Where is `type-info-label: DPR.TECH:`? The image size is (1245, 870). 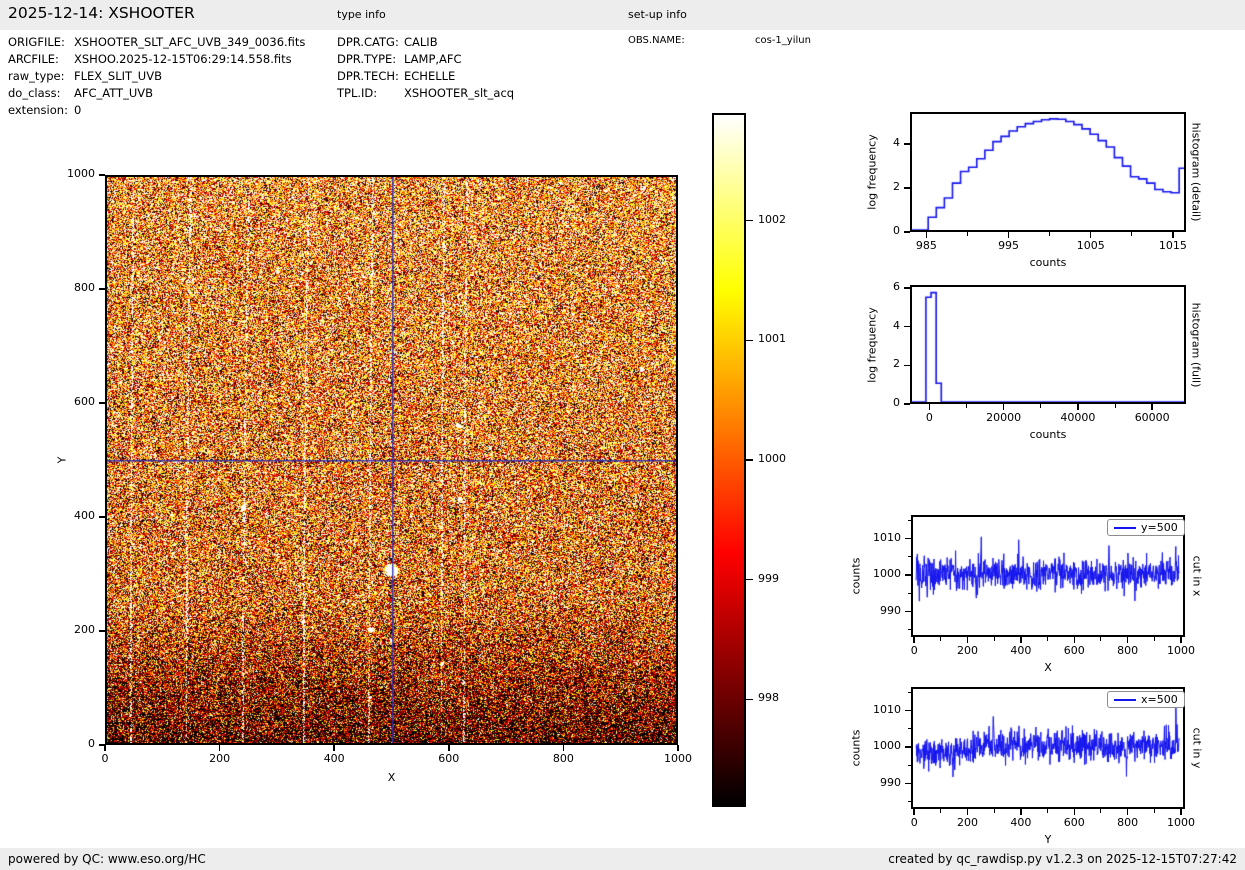 type-info-label: DPR.TECH: is located at coordinates (368, 76).